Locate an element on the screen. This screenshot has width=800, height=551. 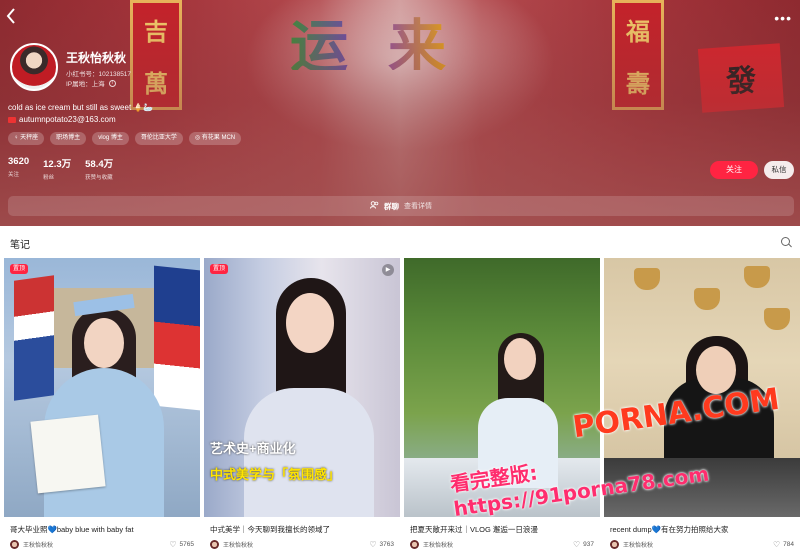
profile-tag: 哥伦比亚大学 is located at coordinates (158, 138).